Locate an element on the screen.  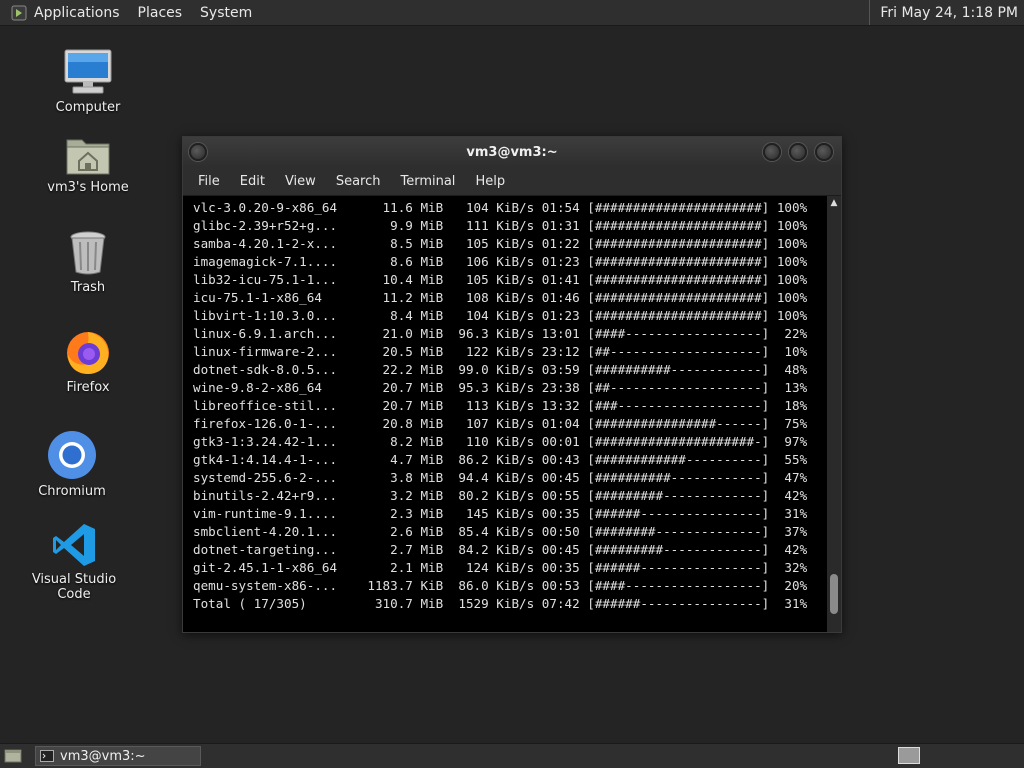
taskbar-window-label: vm3@vm3:~ is located at coordinates (103, 756).